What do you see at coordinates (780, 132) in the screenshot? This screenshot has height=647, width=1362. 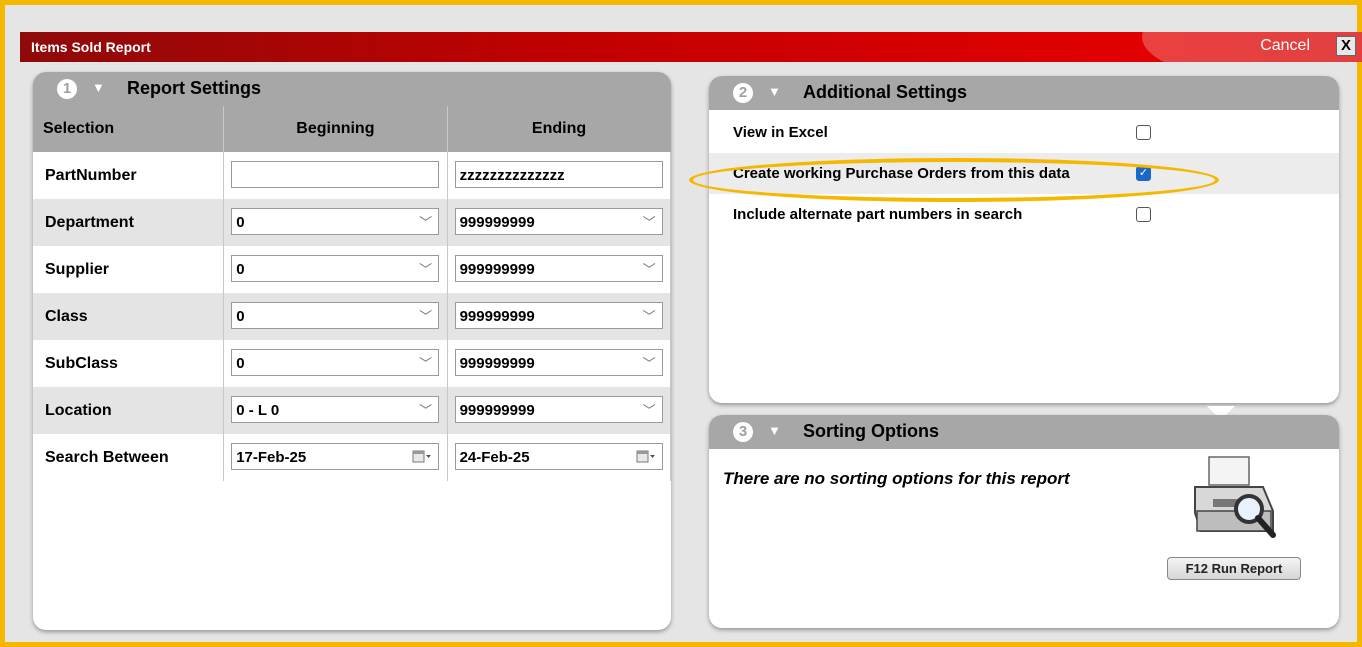 I see `view-in-excel-label: View in Excel` at bounding box center [780, 132].